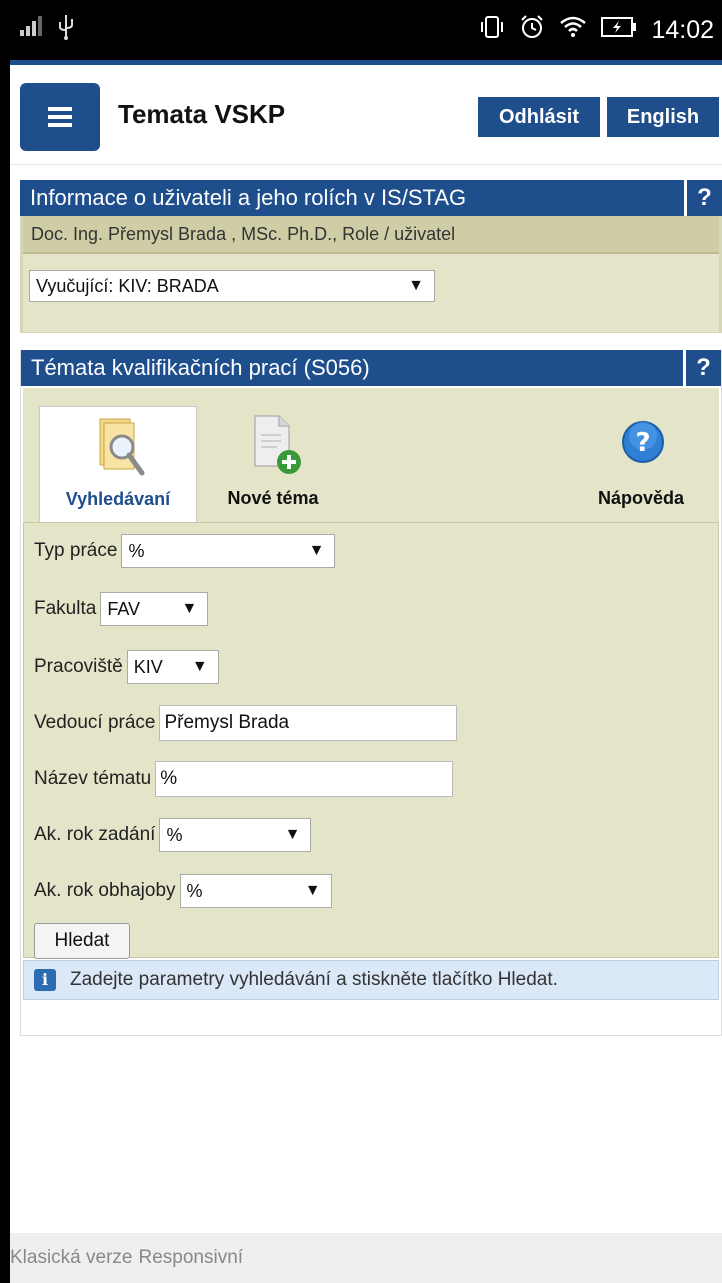  I want to click on pracoviste-select: KIV ▼, so click(172, 667).